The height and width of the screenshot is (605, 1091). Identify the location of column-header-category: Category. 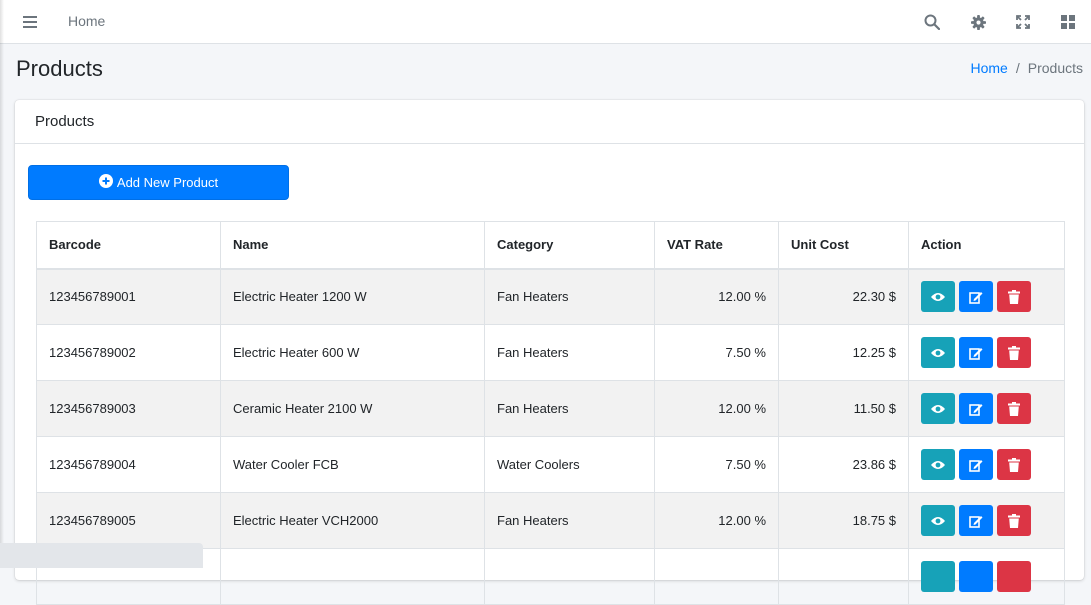
(569, 245).